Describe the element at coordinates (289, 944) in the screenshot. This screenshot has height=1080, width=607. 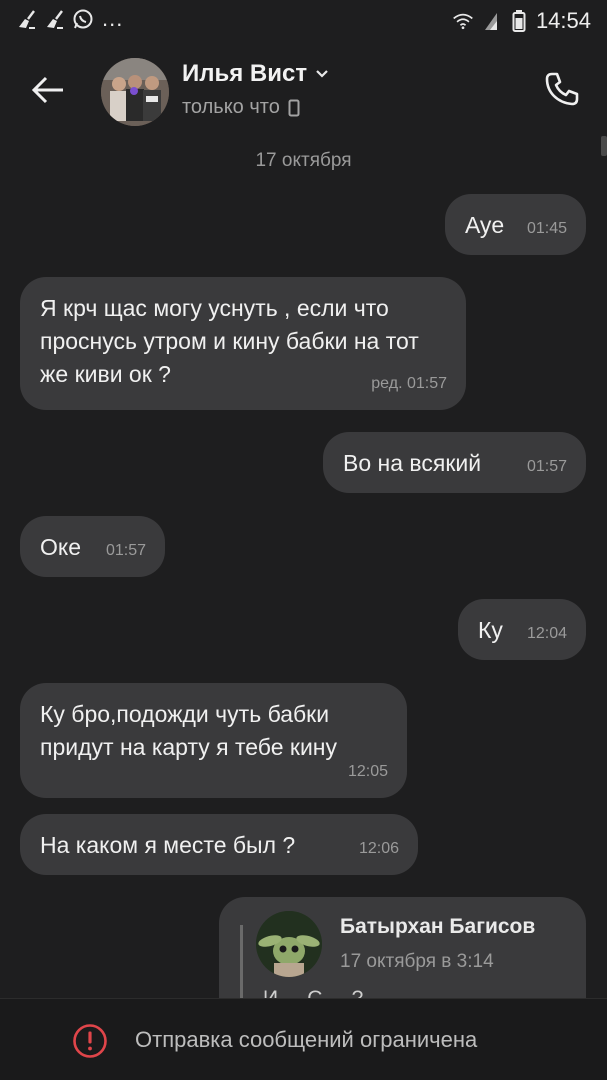
I see `quoted-author-avatar` at that location.